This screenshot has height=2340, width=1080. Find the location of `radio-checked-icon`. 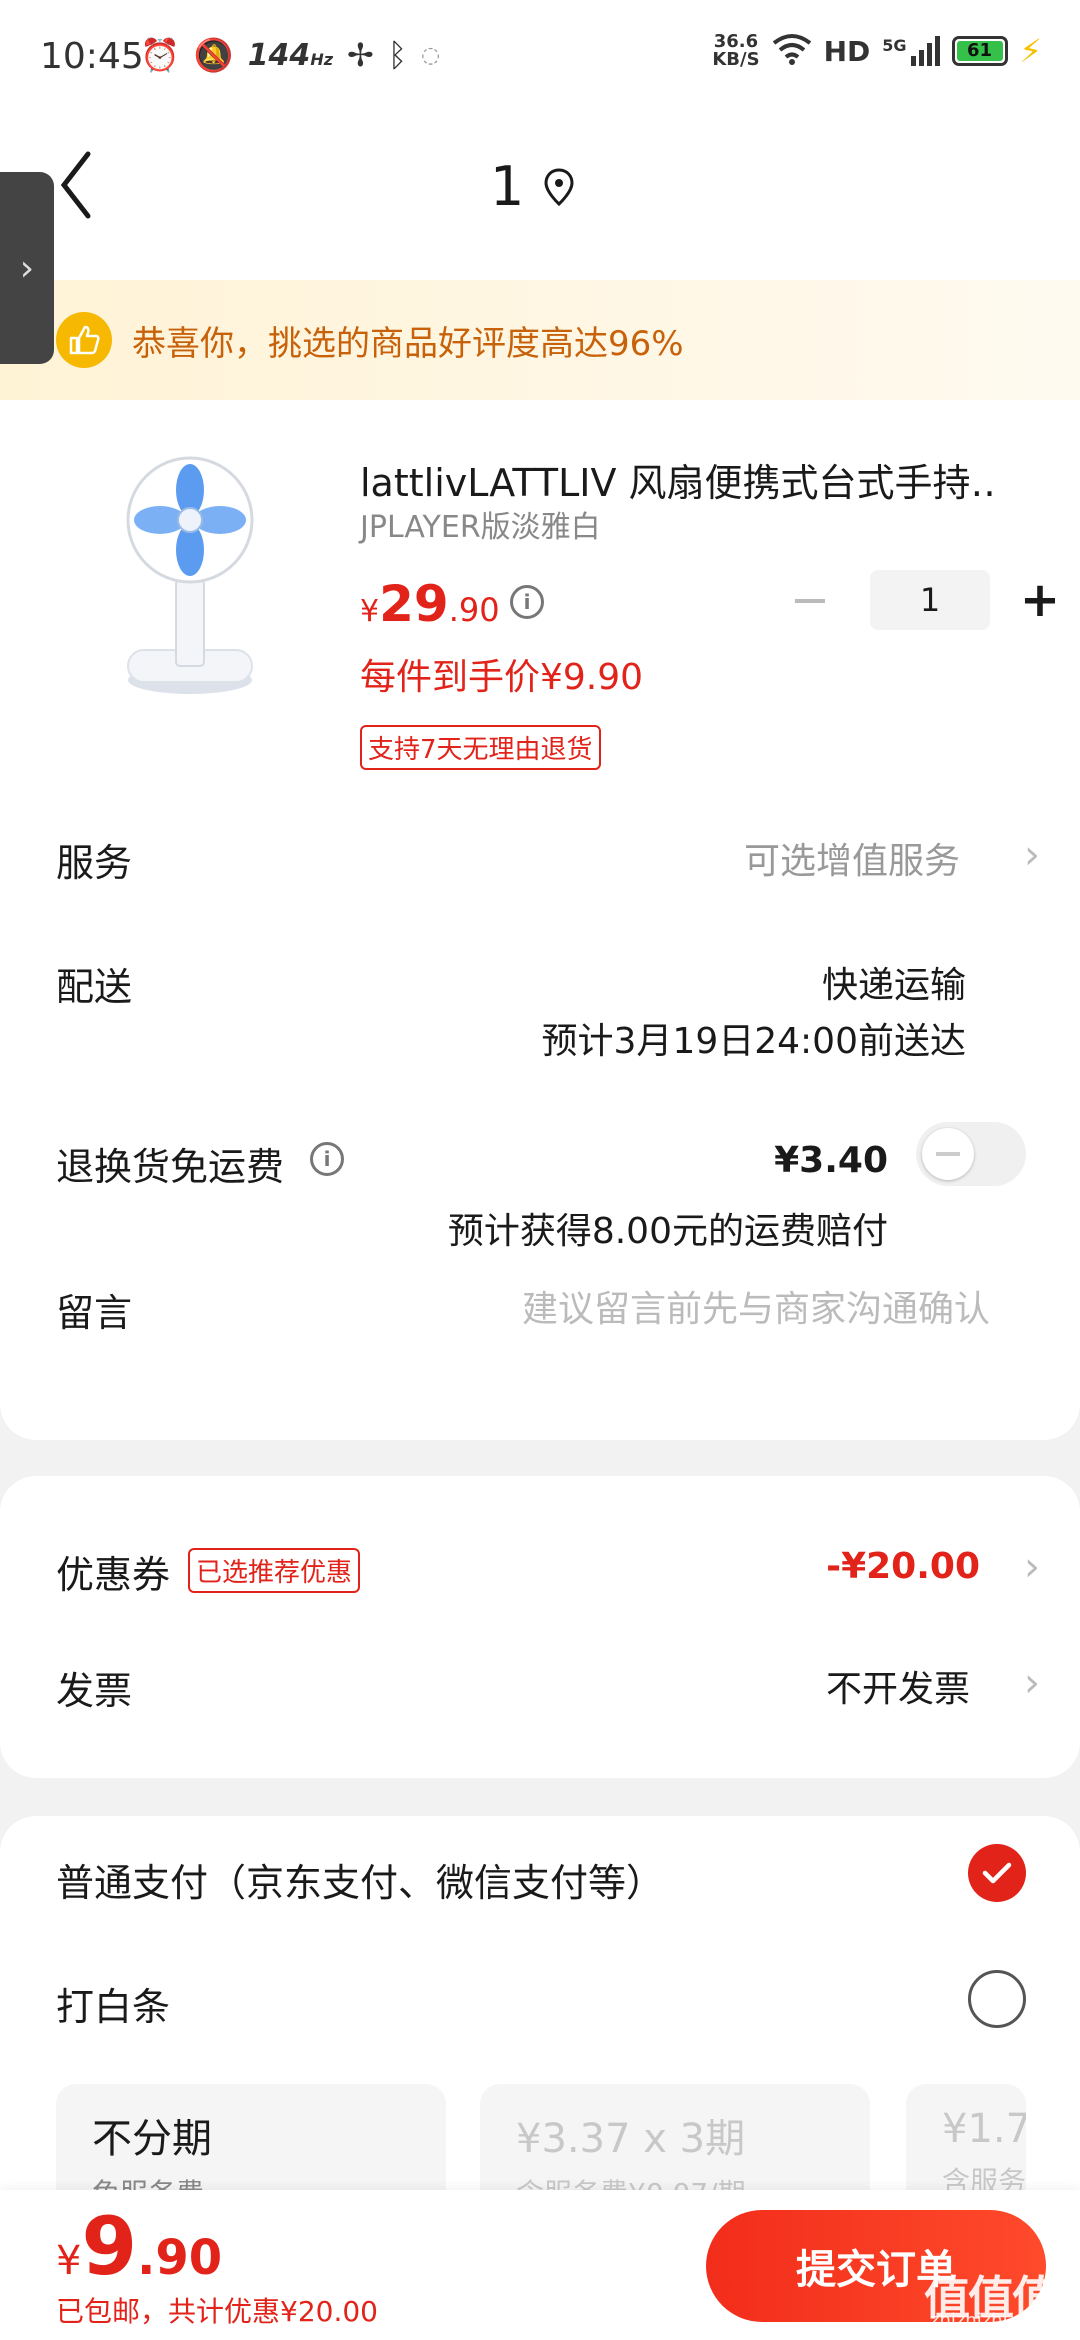

radio-checked-icon is located at coordinates (997, 1873).